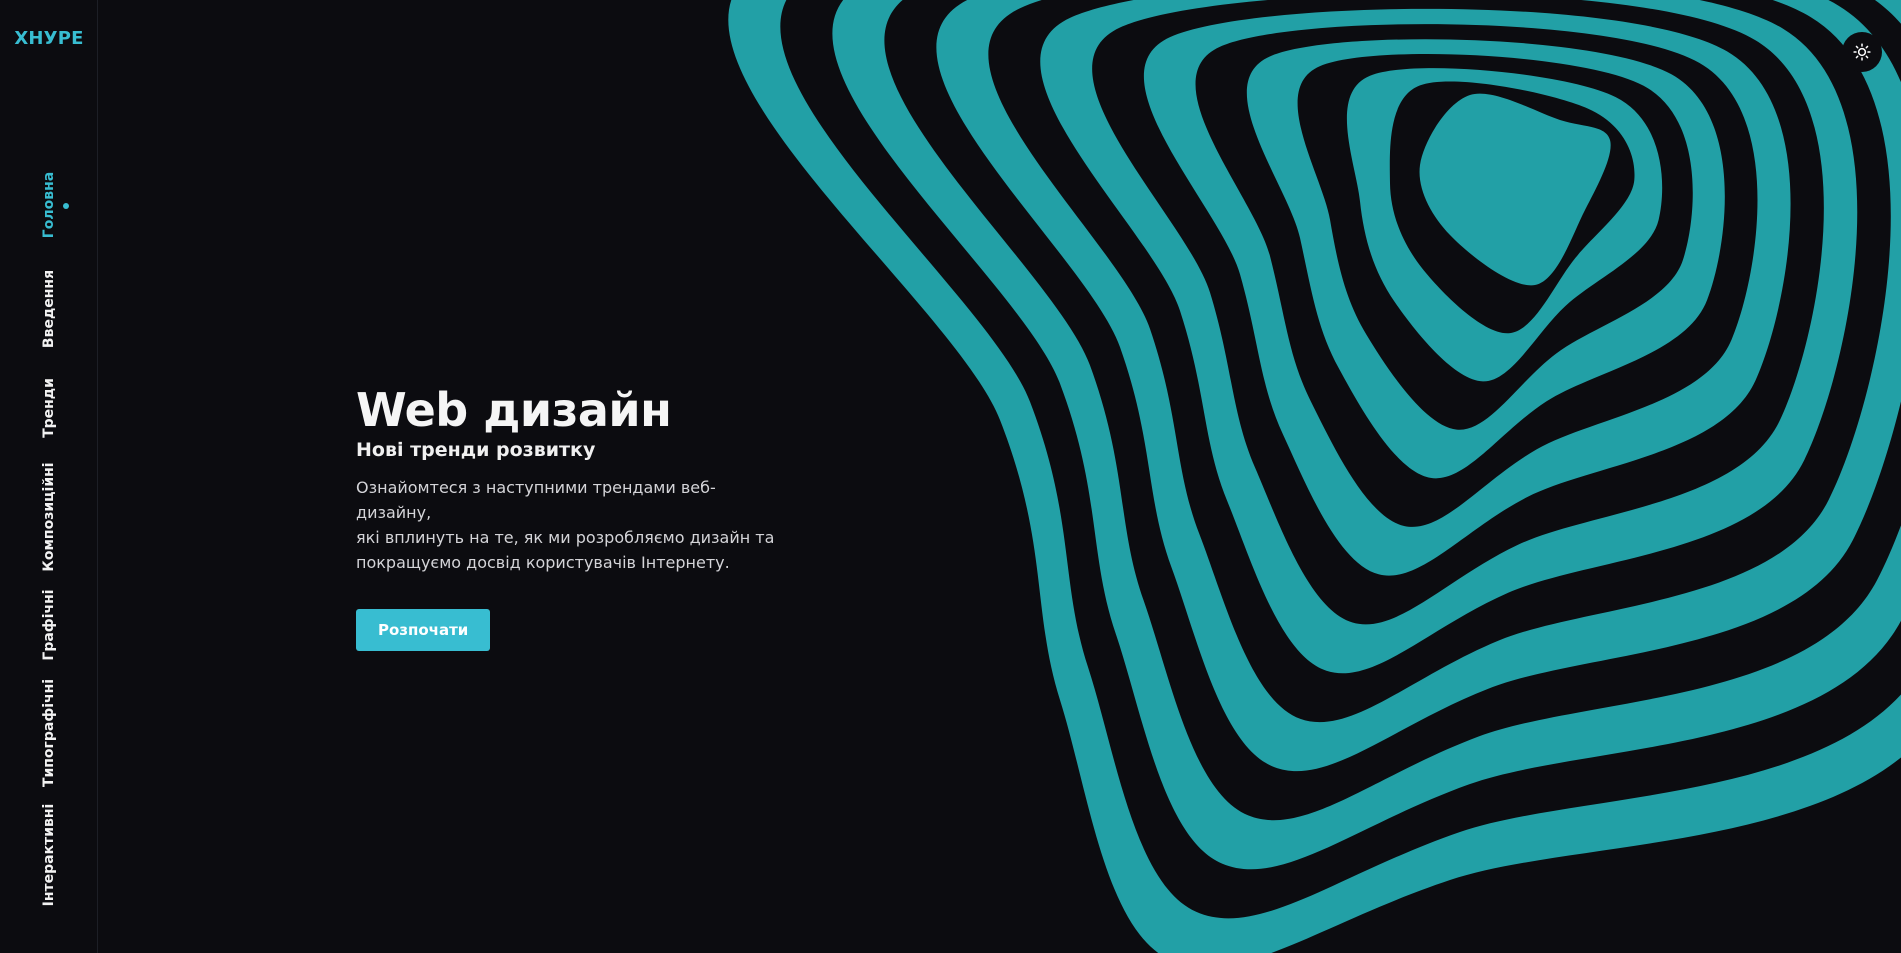  What do you see at coordinates (423, 629) in the screenshot?
I see `start-button: Розпочати` at bounding box center [423, 629].